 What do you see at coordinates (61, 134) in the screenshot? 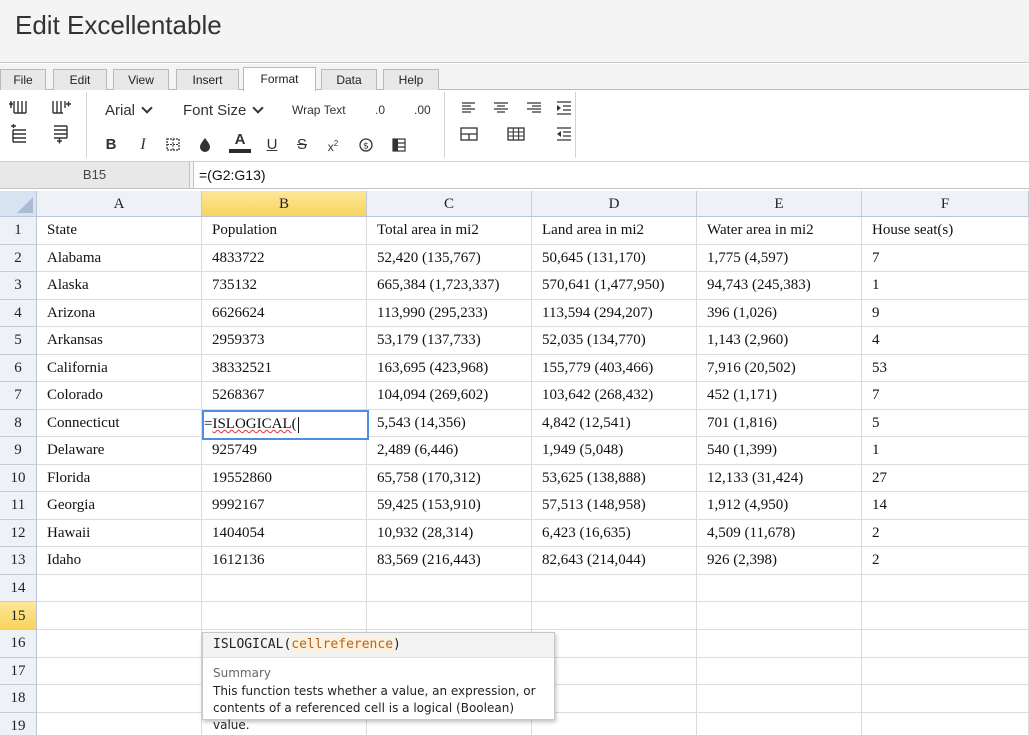
I see `insert-row-below-icon` at bounding box center [61, 134].